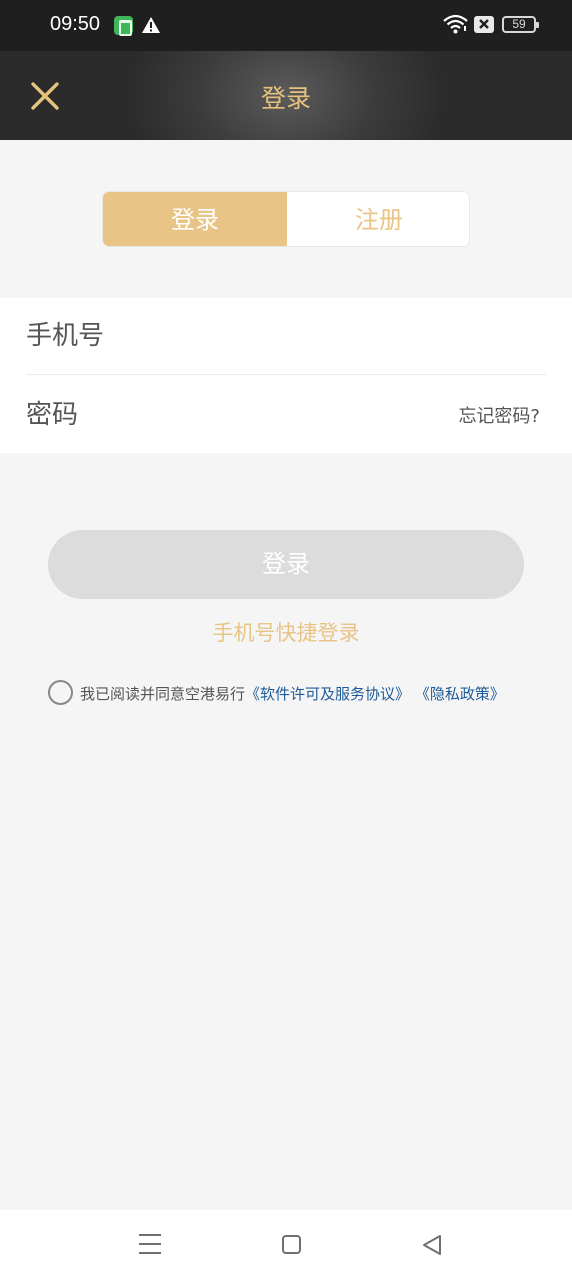 This screenshot has height=1280, width=572. I want to click on battery-level: 59, so click(519, 24).